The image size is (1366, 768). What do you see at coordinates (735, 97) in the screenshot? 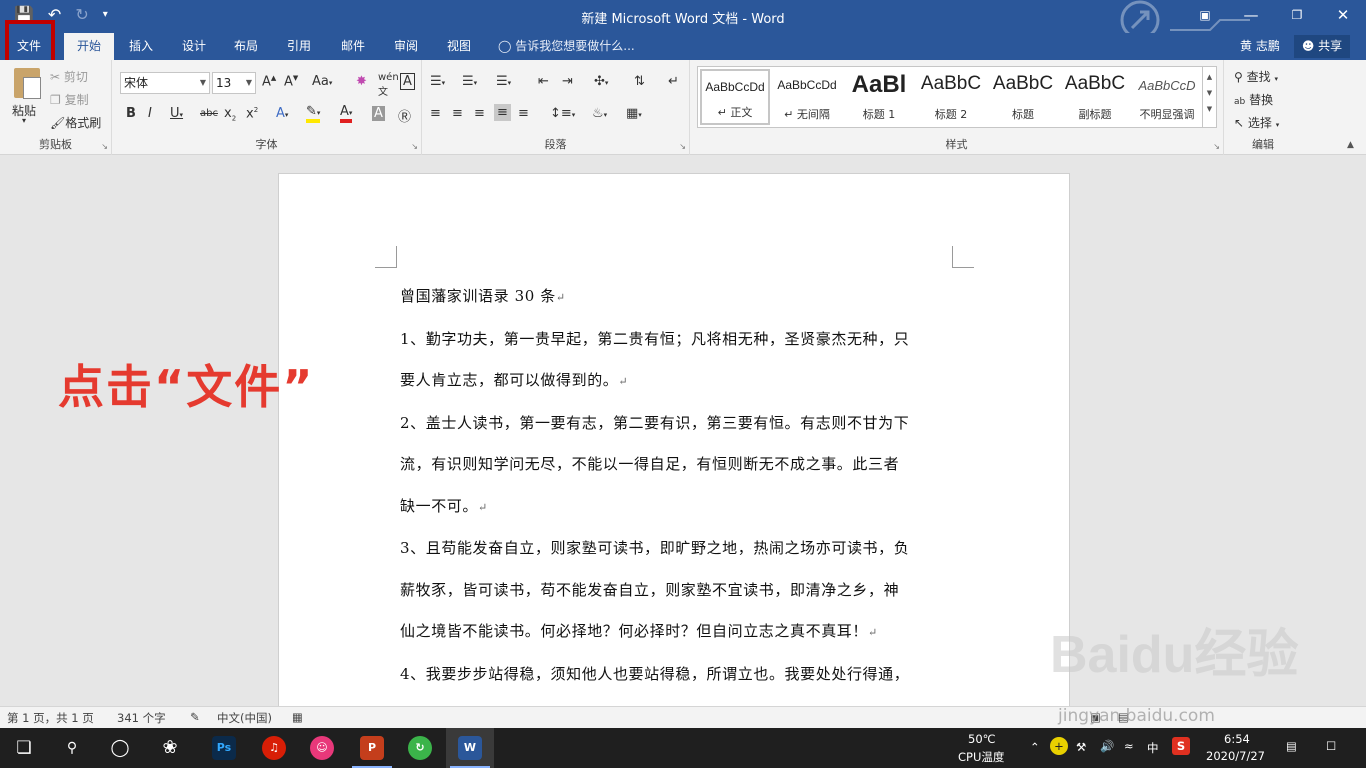
I see `style-normal: AaBbCcDd ↵ 正文` at bounding box center [735, 97].